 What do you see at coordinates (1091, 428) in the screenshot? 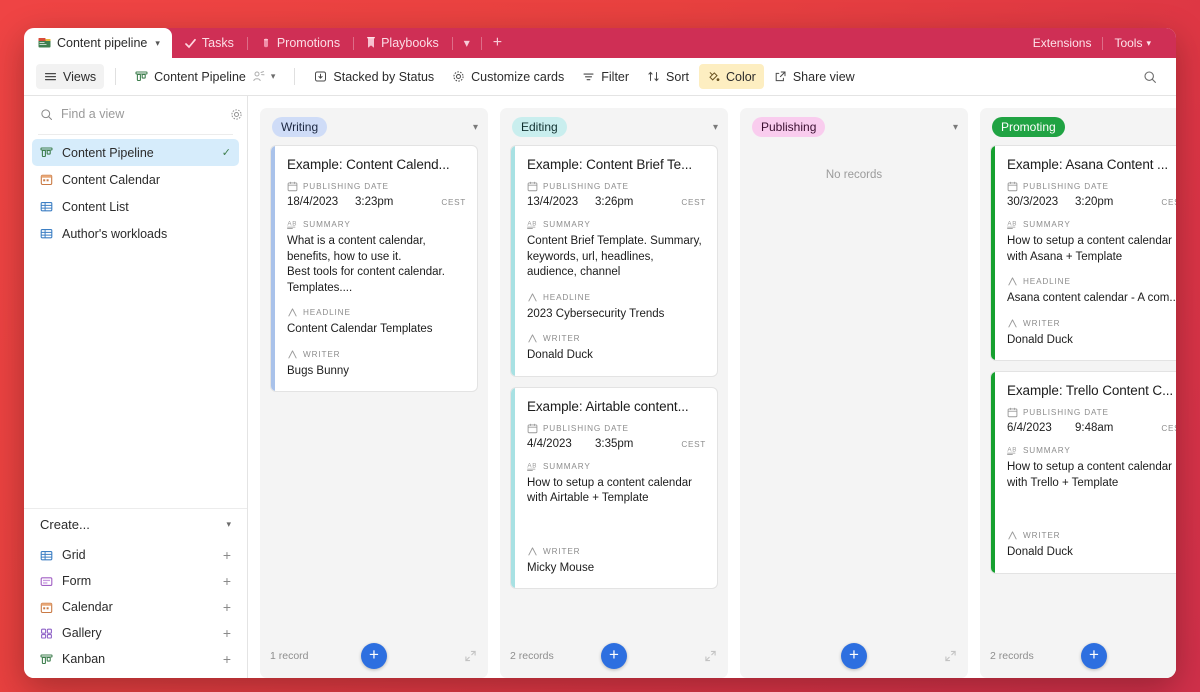
I see `publishing-date-value: 6/4/2023 9:48am CEST` at bounding box center [1091, 428].